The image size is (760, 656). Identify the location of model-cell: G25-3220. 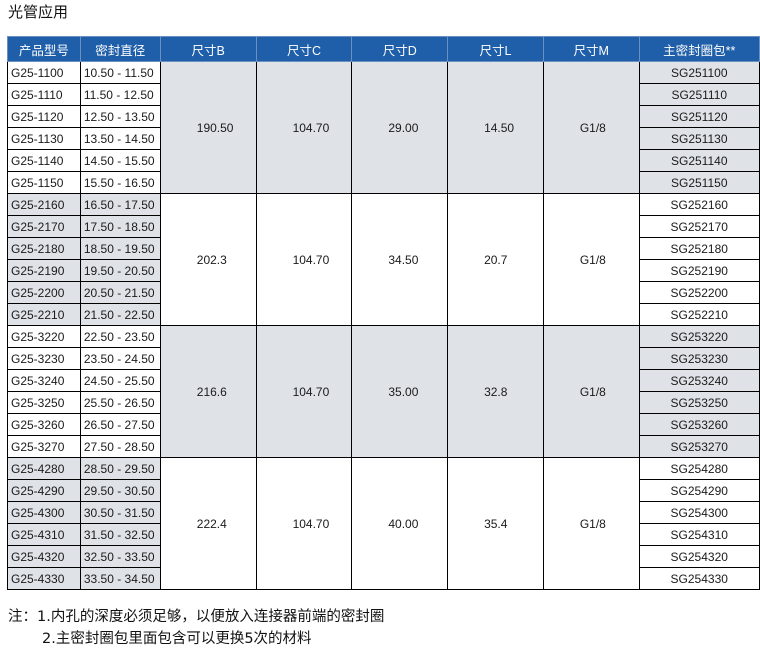
(44, 336).